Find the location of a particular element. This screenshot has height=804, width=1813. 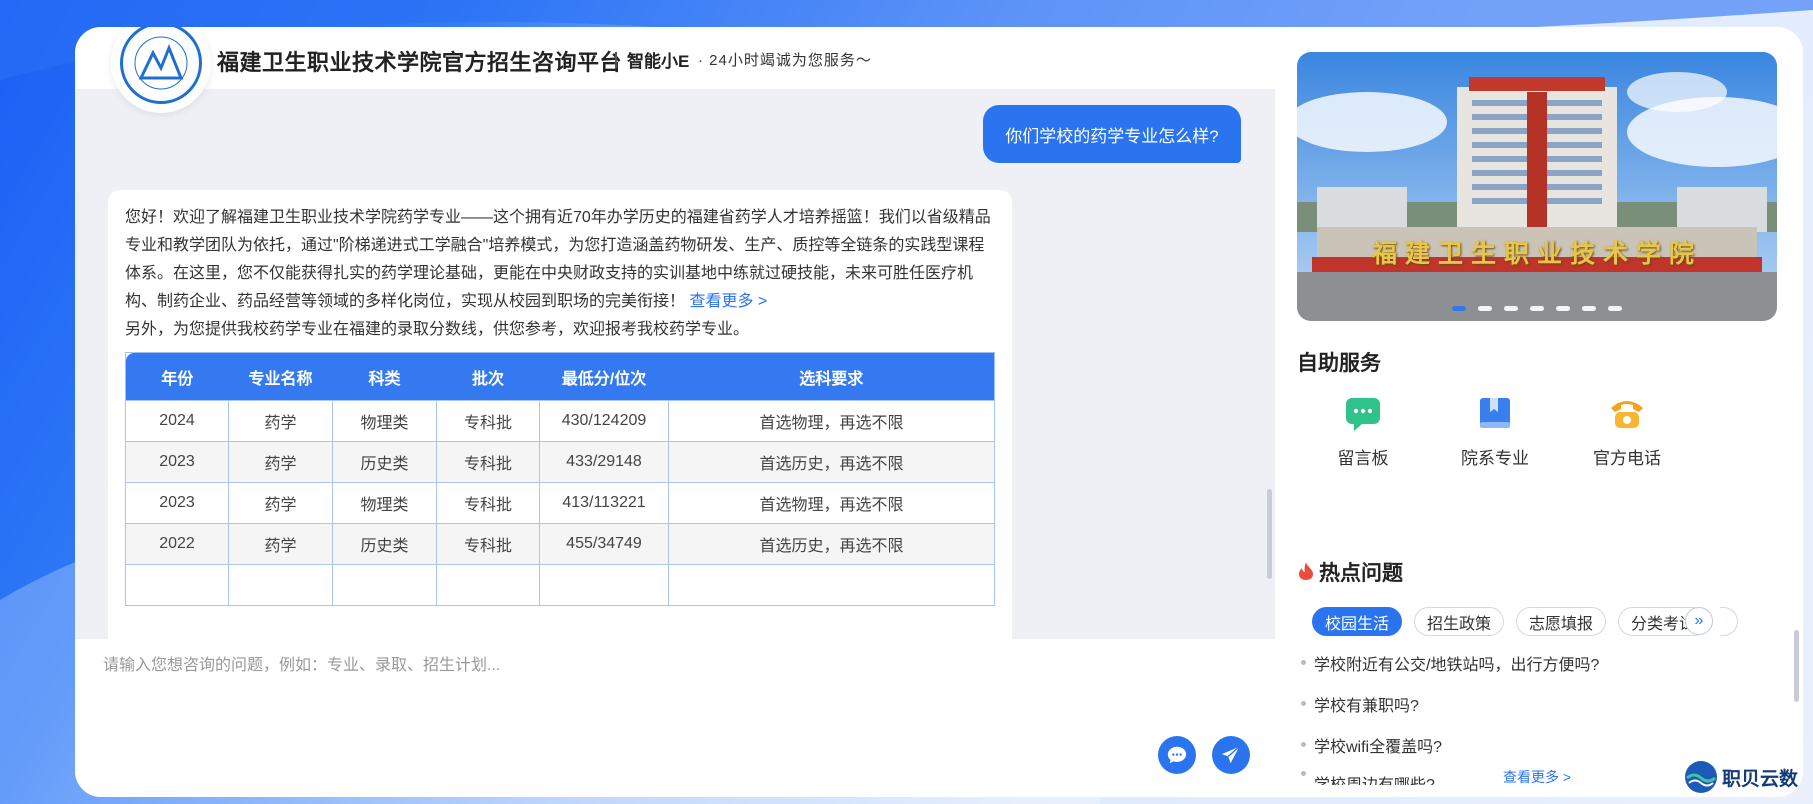

table-header: 专业名称 is located at coordinates (280, 379).